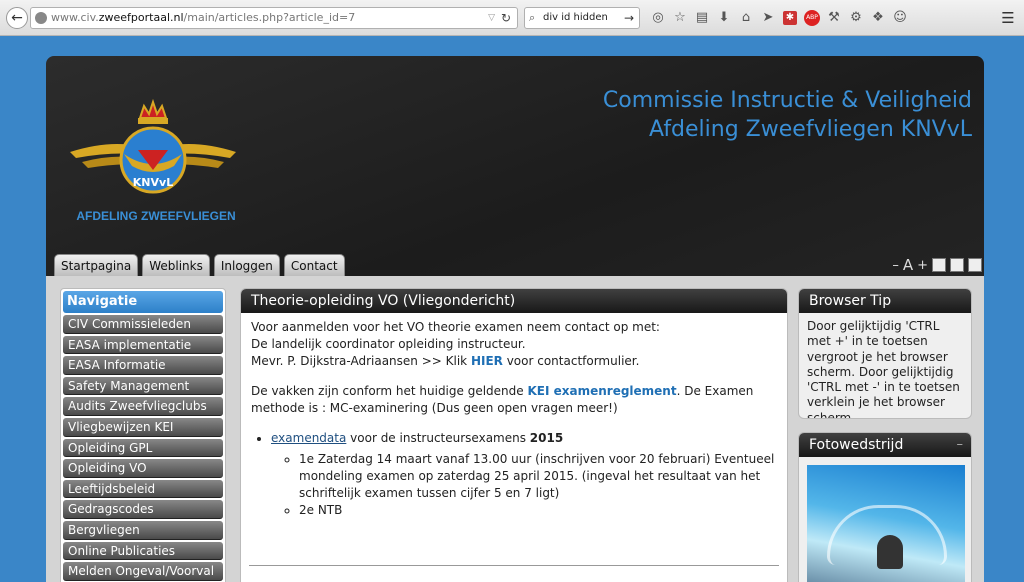 This screenshot has height=582, width=1024. What do you see at coordinates (361, 361) in the screenshot?
I see `contact-line3-pre: Mevr. P. Dijkstra-Adriaansen >> Klik` at bounding box center [361, 361].